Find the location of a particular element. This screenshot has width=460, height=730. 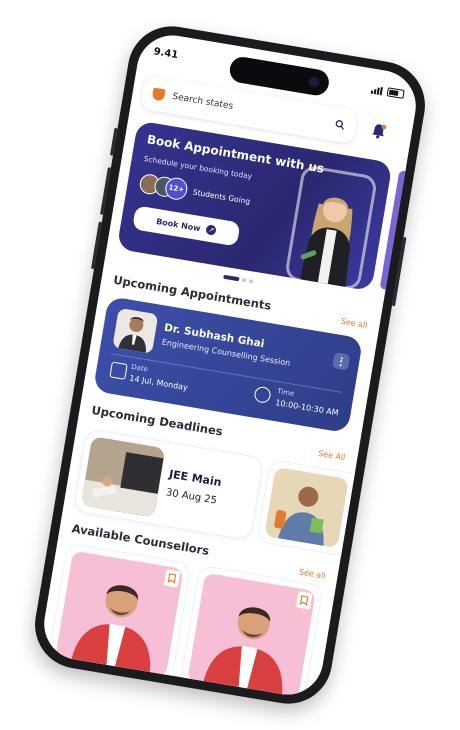

counsellor-photo is located at coordinates (135, 330).